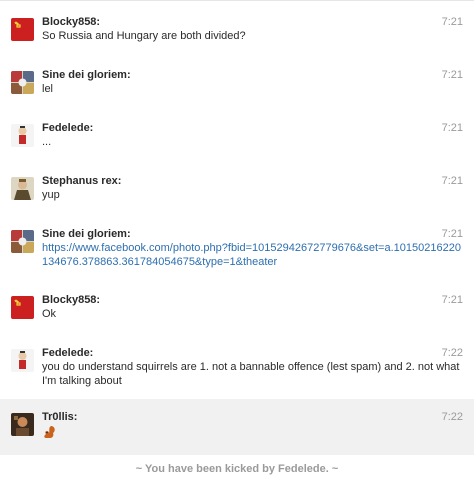 The height and width of the screenshot is (479, 474). I want to click on system-message: ~ You have been kicked by Fedelede. ~, so click(237, 469).